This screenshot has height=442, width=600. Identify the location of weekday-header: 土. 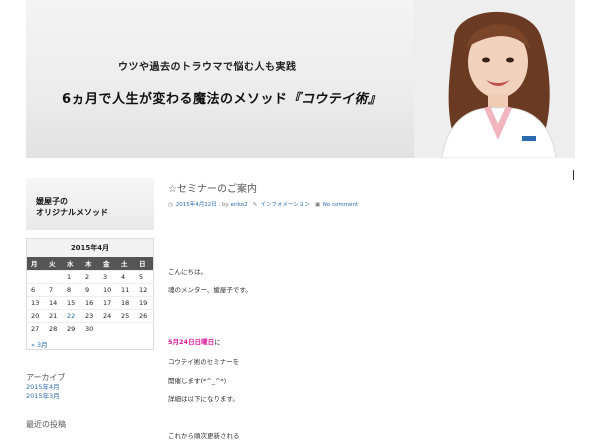
(126, 263).